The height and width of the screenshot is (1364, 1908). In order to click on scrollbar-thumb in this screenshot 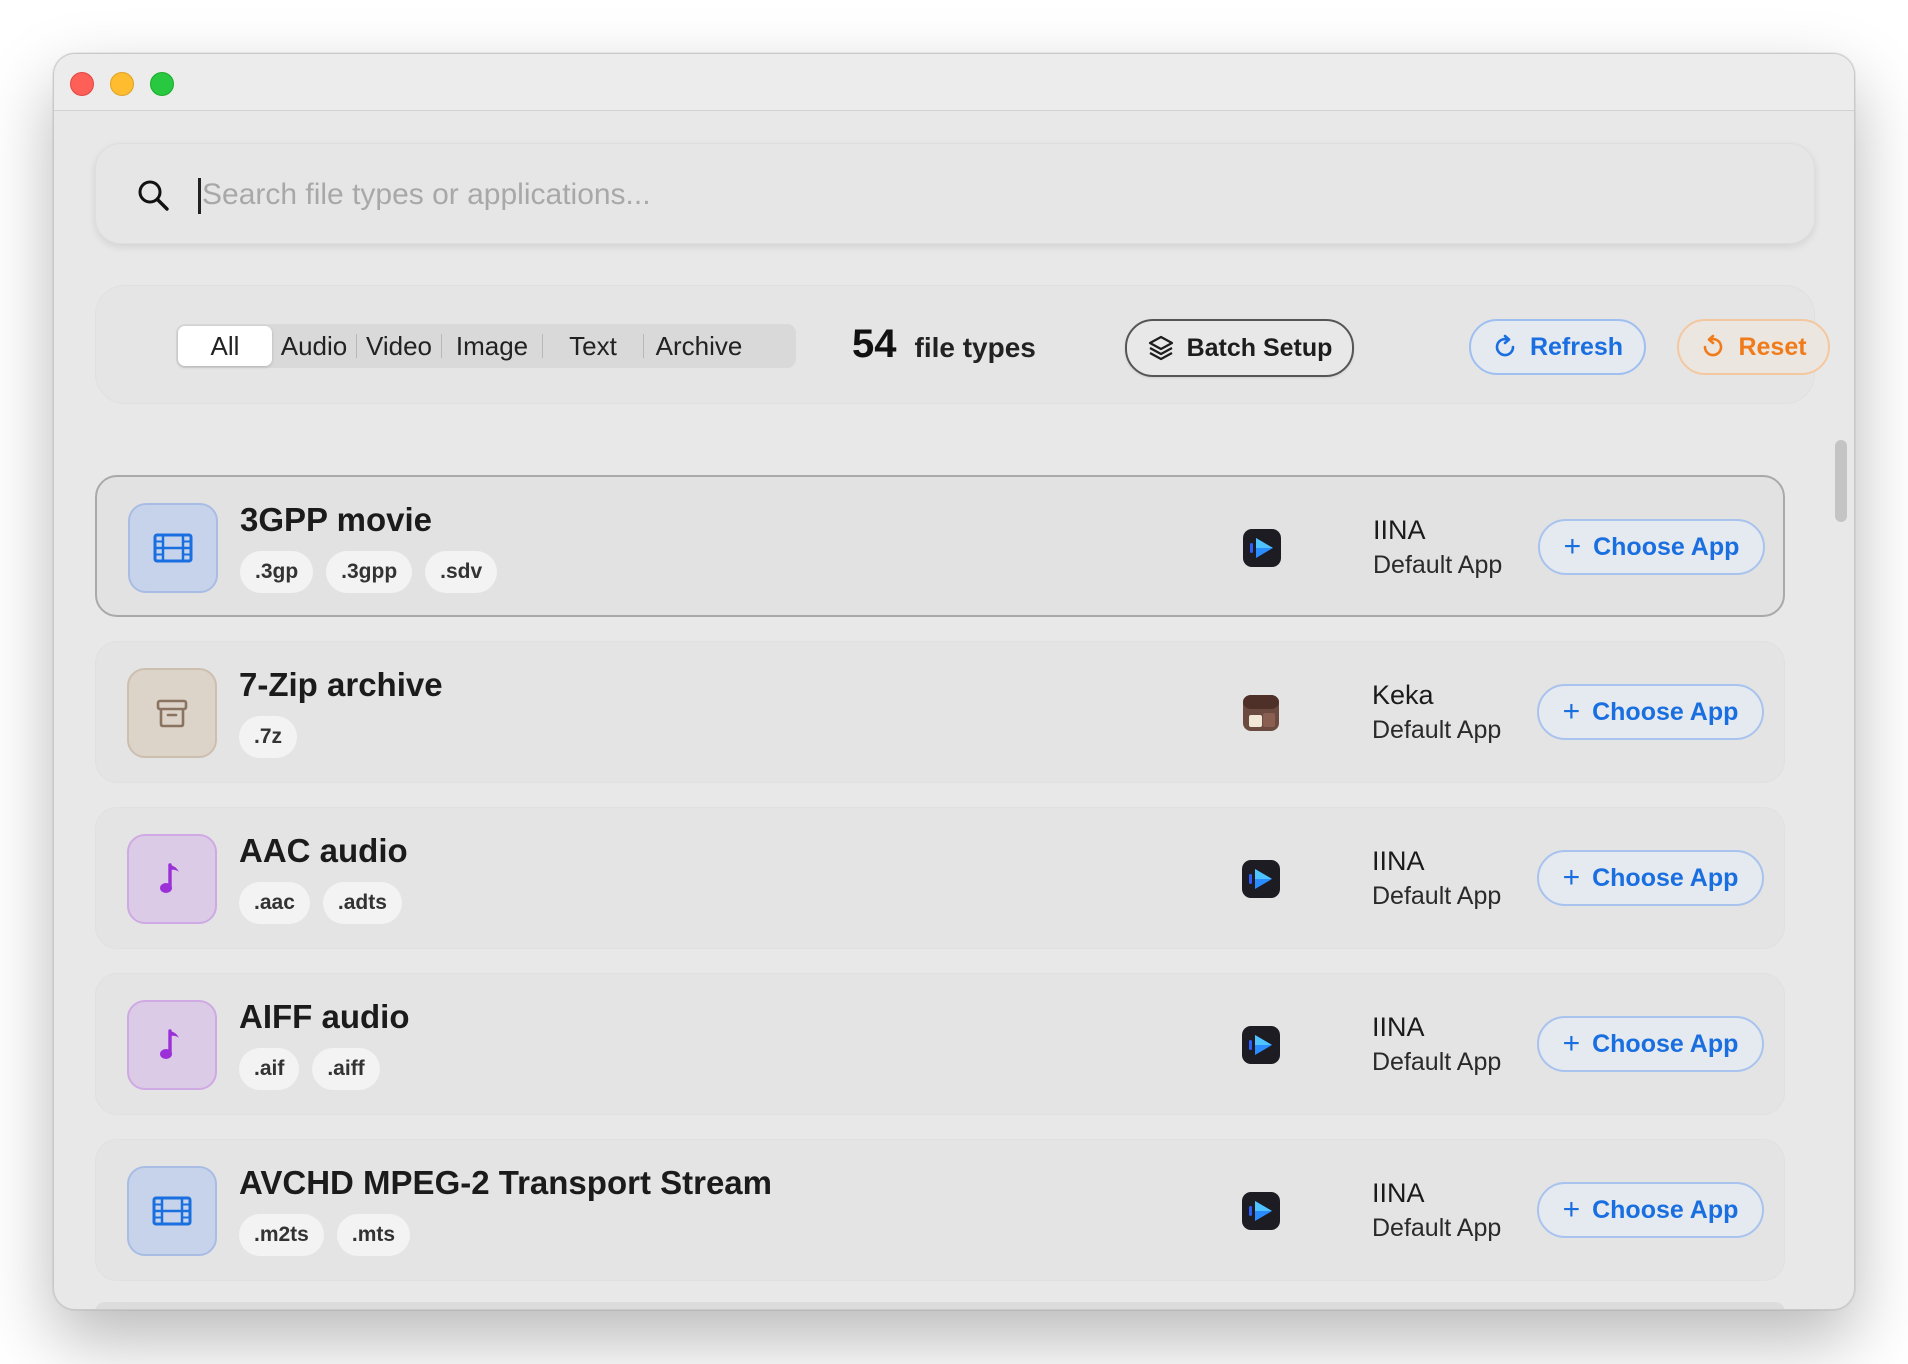, I will do `click(1841, 481)`.